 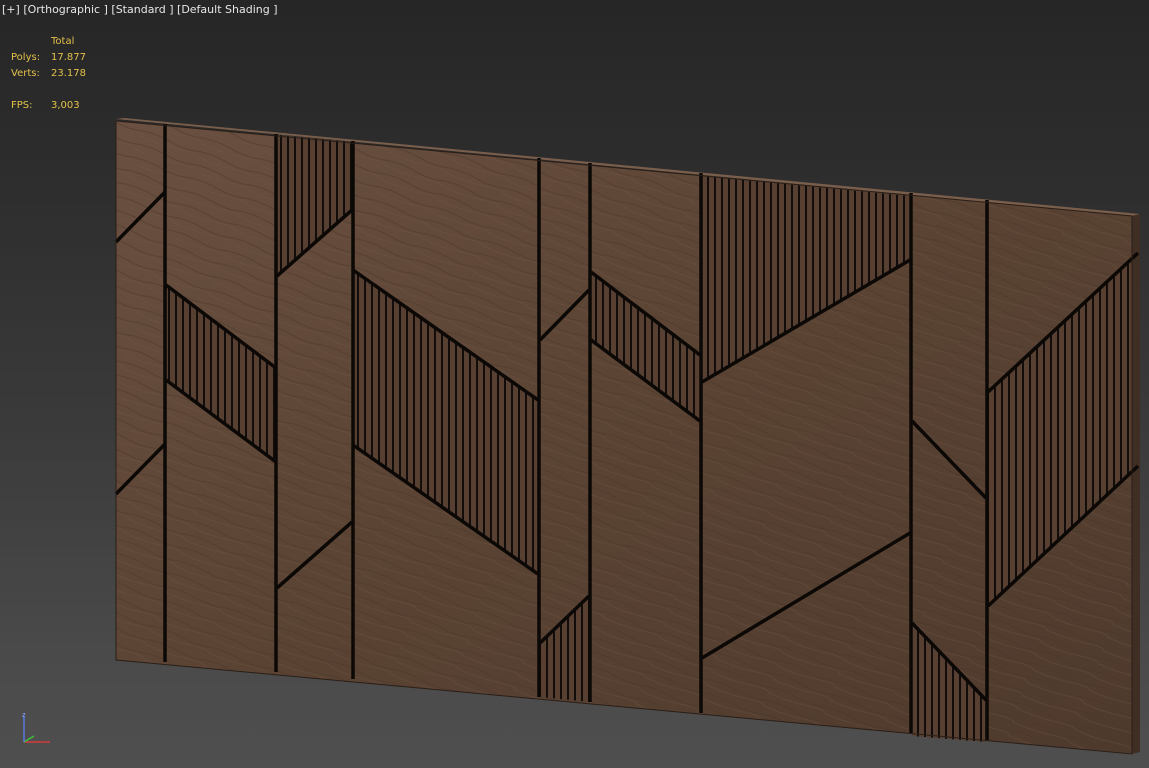 I want to click on shading-menu: [Default Shading ], so click(x=227, y=9).